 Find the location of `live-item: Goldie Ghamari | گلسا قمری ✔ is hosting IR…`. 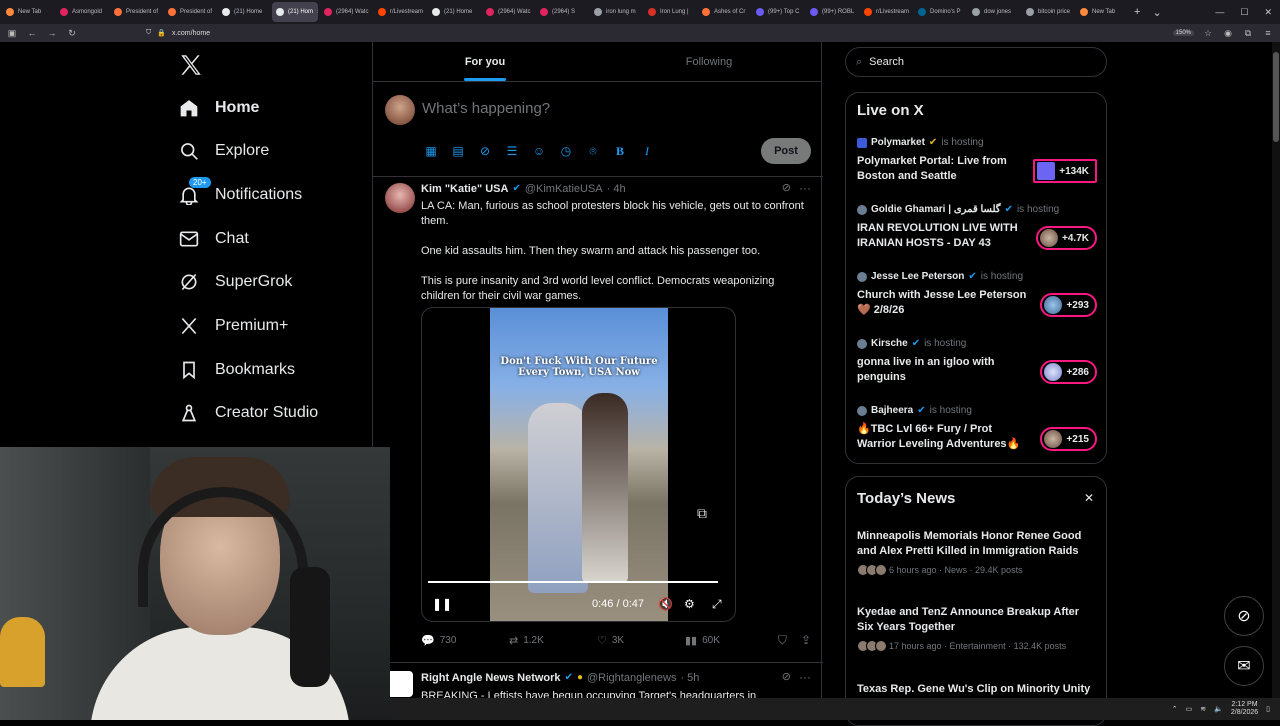

live-item: Goldie Ghamari | گلسا قمری ✔ is hosting IR… is located at coordinates (977, 227).